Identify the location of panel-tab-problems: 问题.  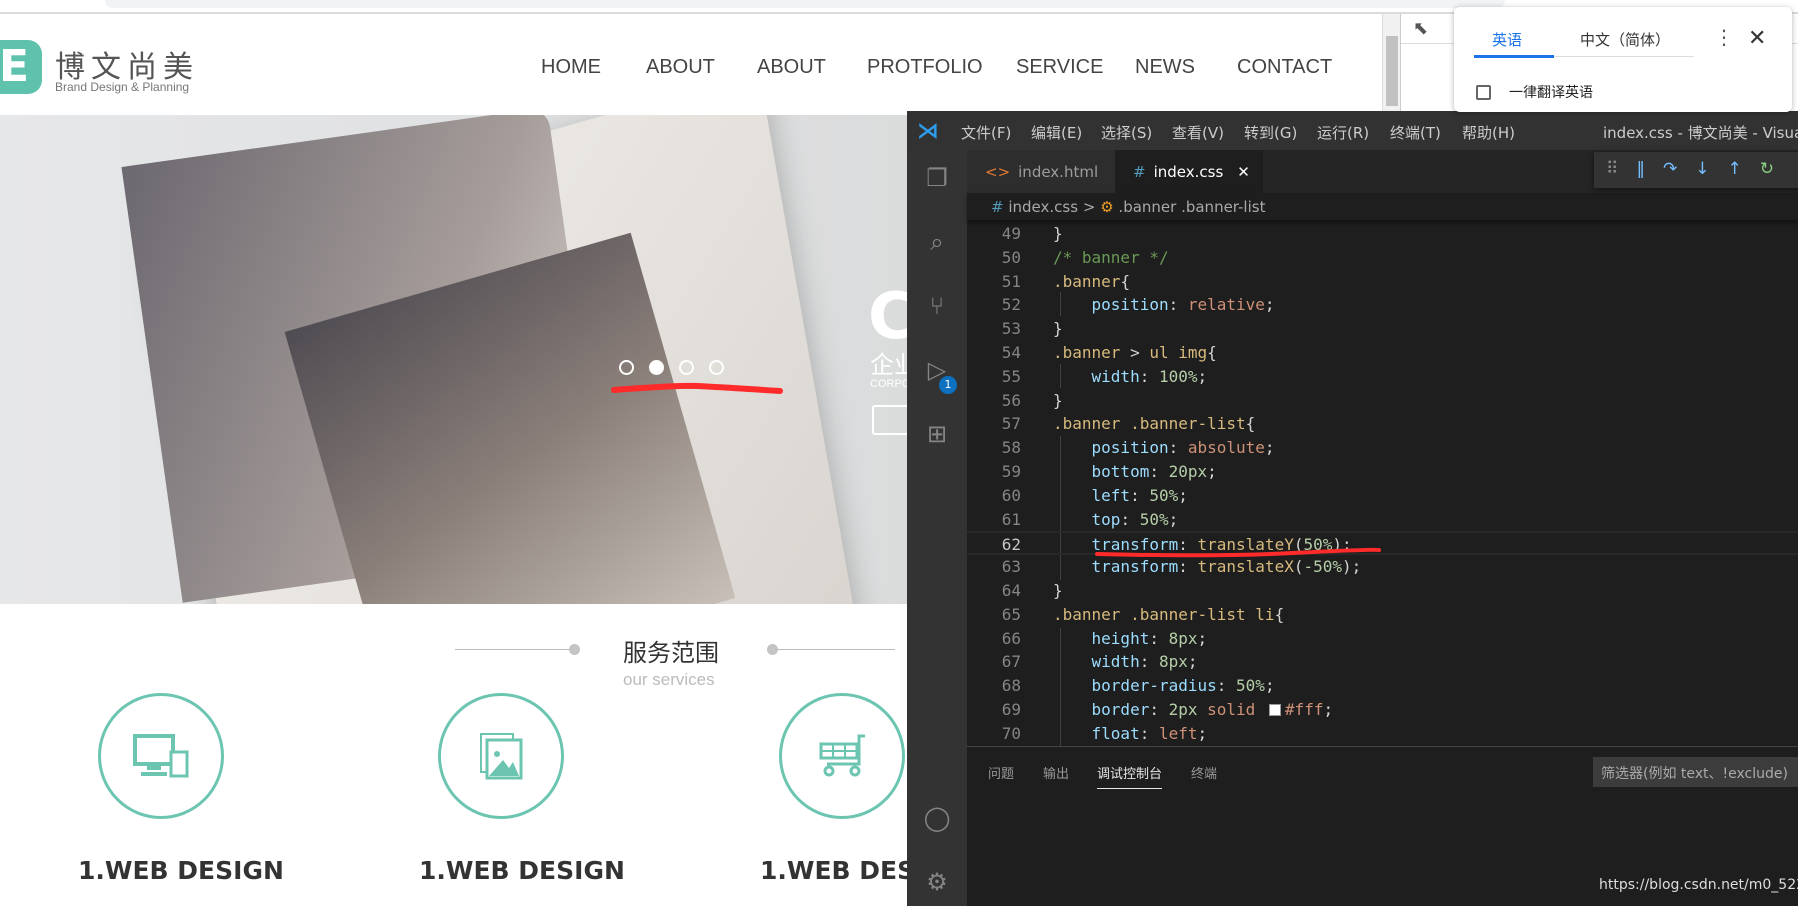
(1001, 775).